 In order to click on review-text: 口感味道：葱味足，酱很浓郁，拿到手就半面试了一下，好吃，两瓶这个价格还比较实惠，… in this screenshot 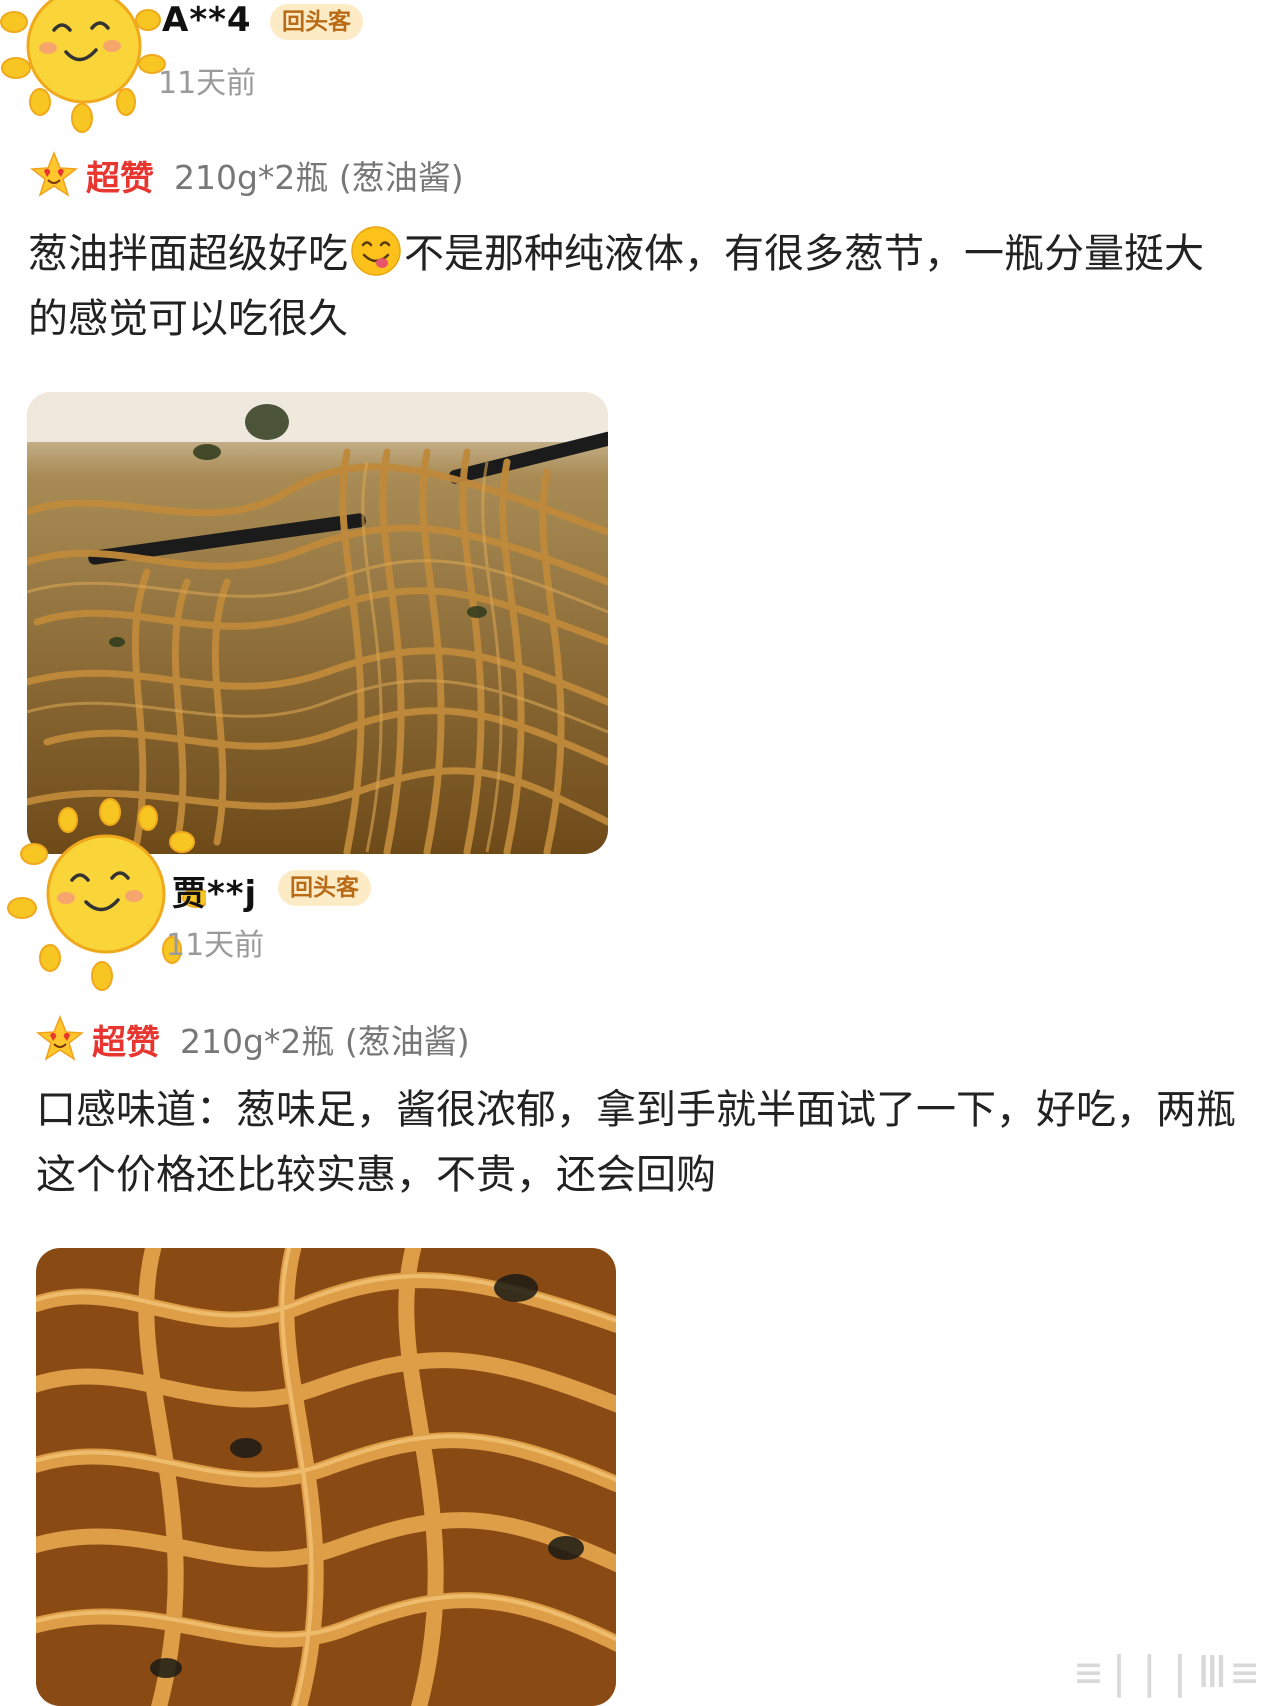, I will do `click(636, 1142)`.